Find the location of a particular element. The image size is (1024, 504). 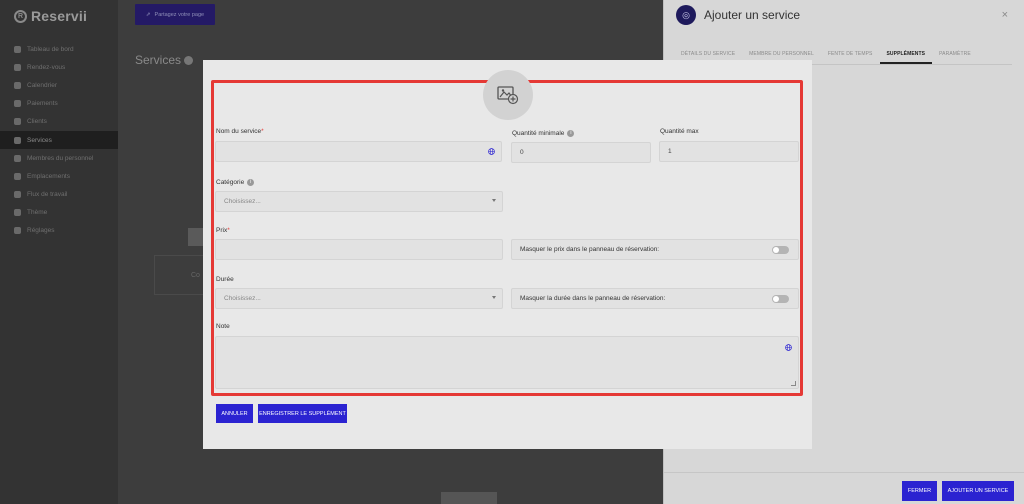

sidebar-item-services: Services is located at coordinates (59, 140).